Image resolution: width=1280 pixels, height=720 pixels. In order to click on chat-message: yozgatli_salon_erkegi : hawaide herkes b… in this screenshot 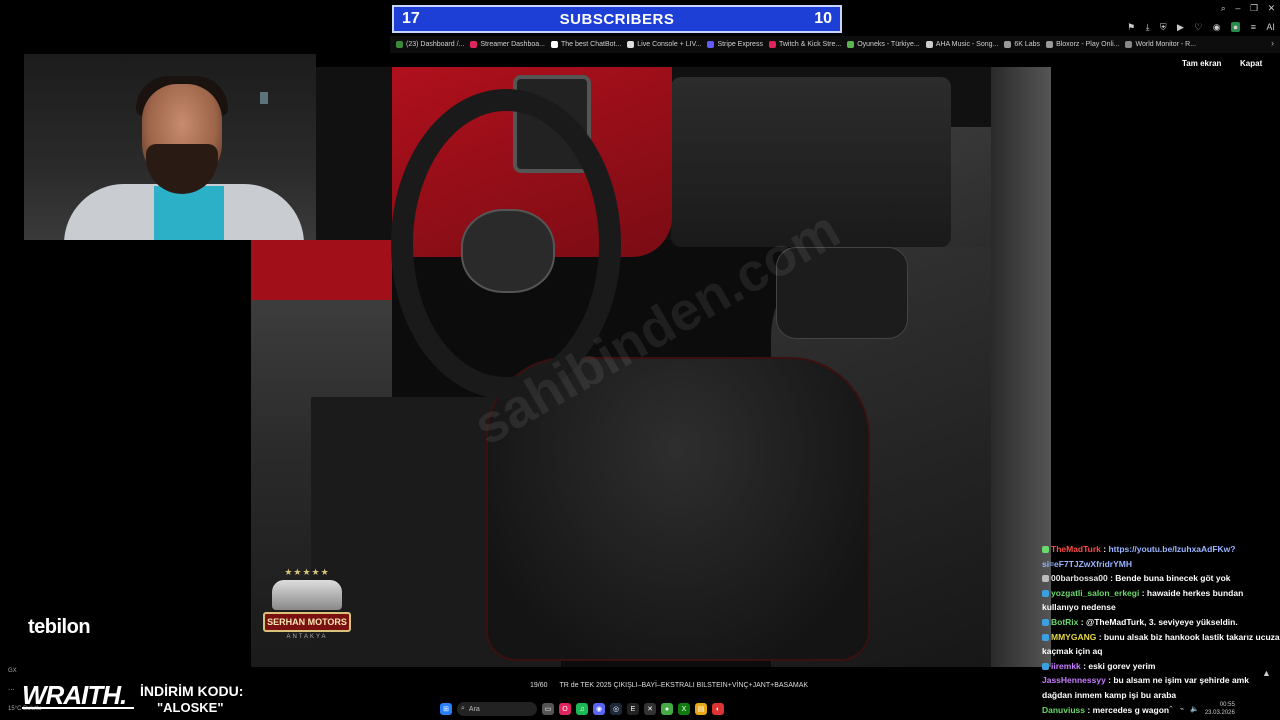, I will do `click(1143, 600)`.